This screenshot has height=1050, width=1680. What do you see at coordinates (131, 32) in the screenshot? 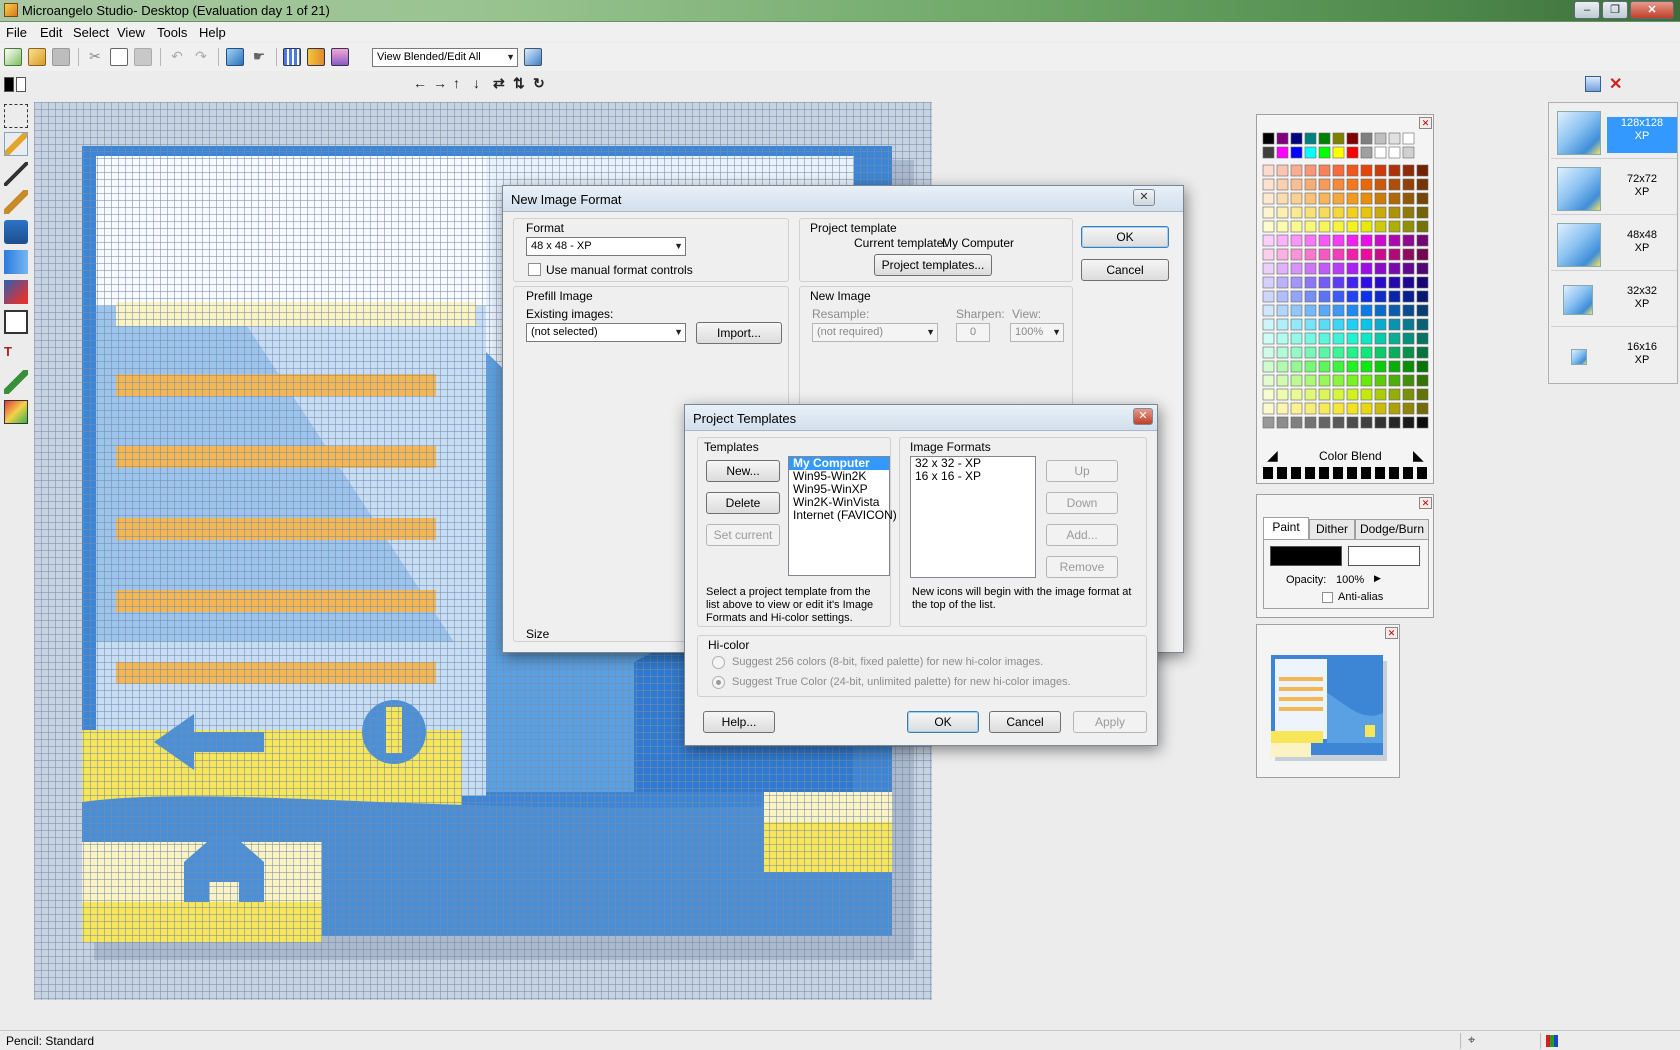
I see `menu-view: View` at bounding box center [131, 32].